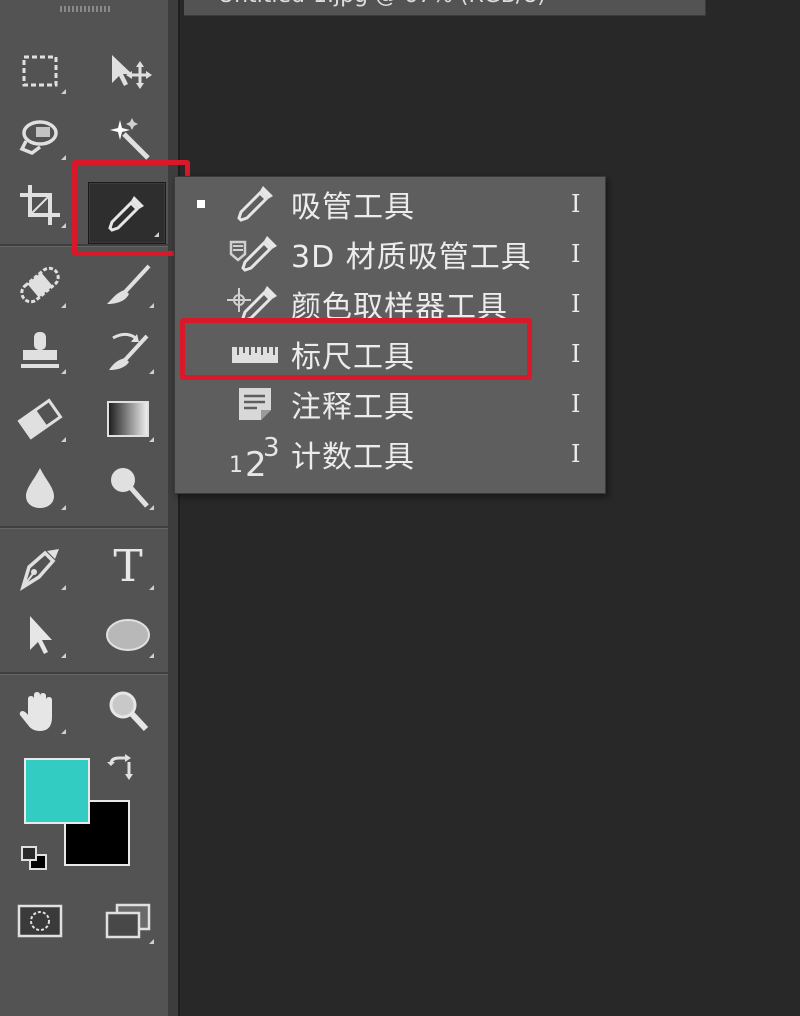 The width and height of the screenshot is (800, 1016). I want to click on dodge-icon, so click(130, 488).